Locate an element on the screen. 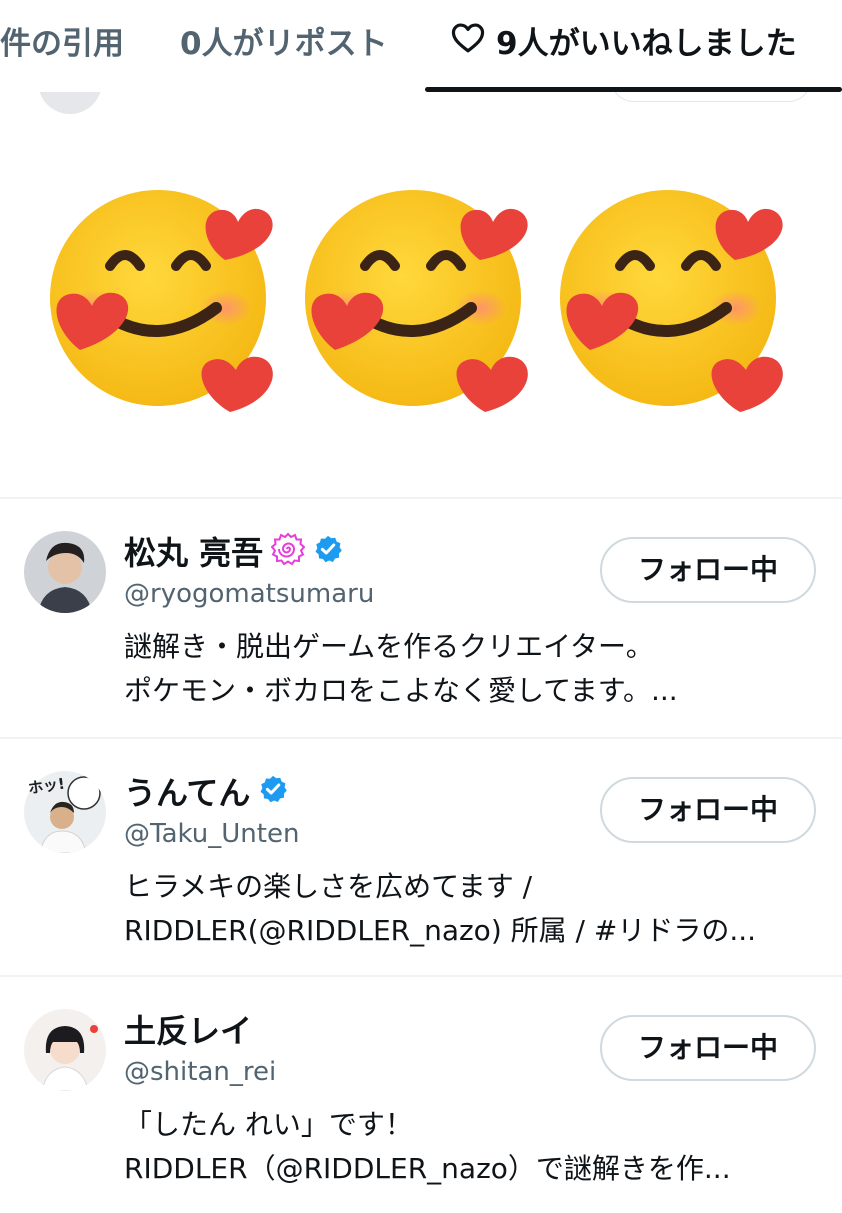  naruto-icon is located at coordinates (288, 551).